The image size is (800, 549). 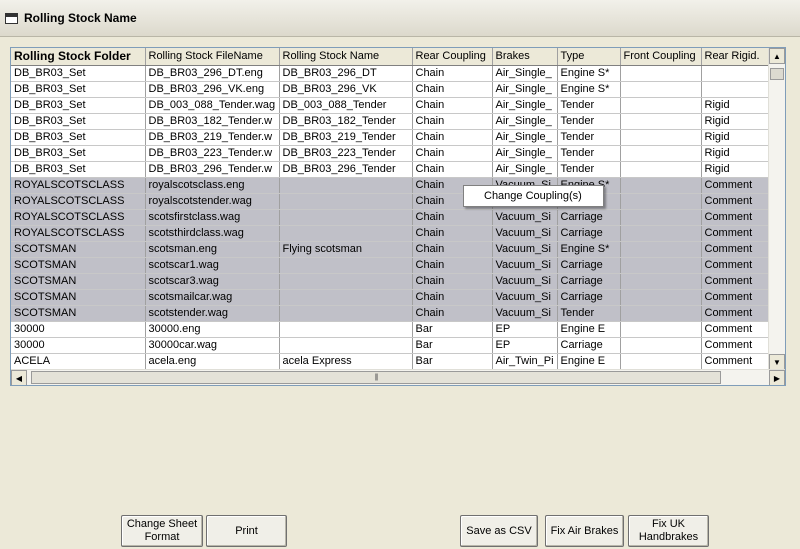 I want to click on vertical-scroll-thumb, so click(x=777, y=74).